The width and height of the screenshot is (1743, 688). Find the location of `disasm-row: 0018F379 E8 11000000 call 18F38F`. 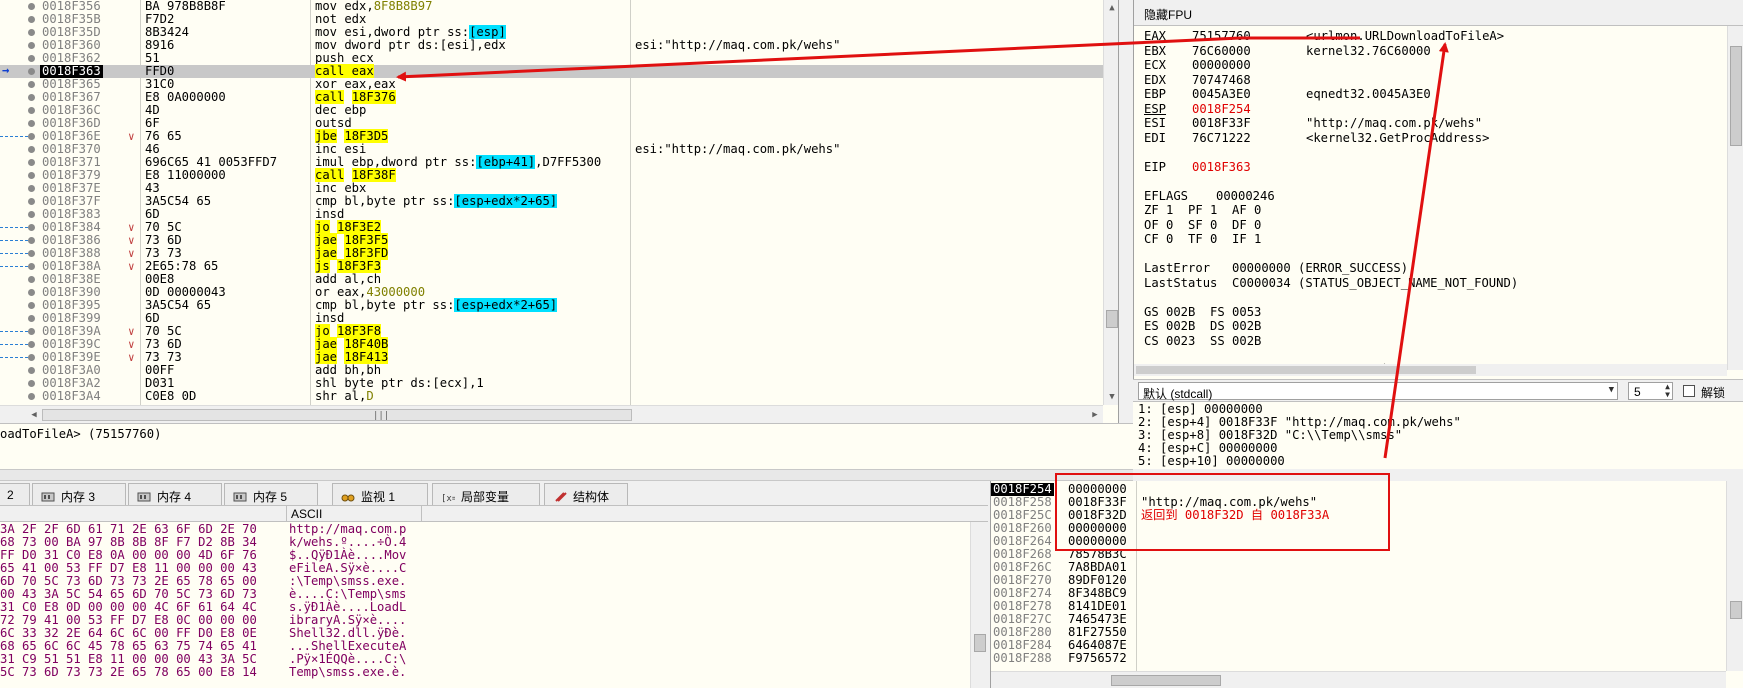

disasm-row: 0018F379 E8 11000000 call 18F38F is located at coordinates (551, 175).